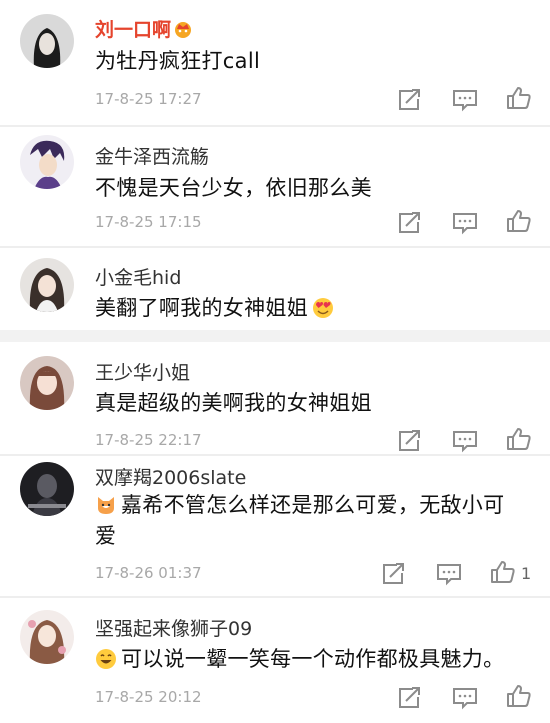 This screenshot has height=723, width=550. What do you see at coordinates (183, 29) in the screenshot?
I see `vip-crown-icon` at bounding box center [183, 29].